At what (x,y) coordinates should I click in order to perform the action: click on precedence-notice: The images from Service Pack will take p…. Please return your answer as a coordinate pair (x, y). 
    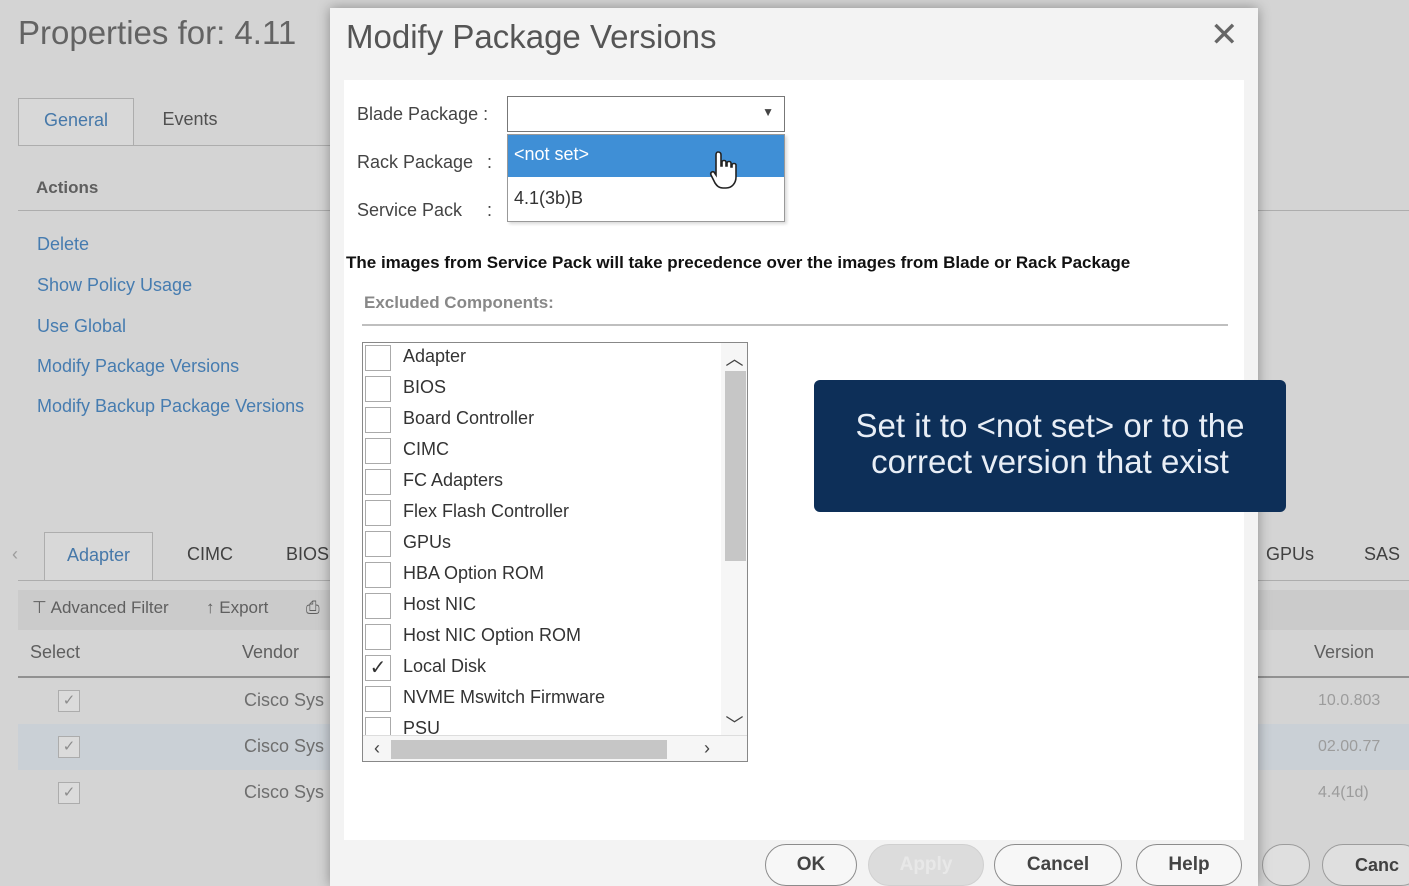
    Looking at the image, I should click on (738, 262).